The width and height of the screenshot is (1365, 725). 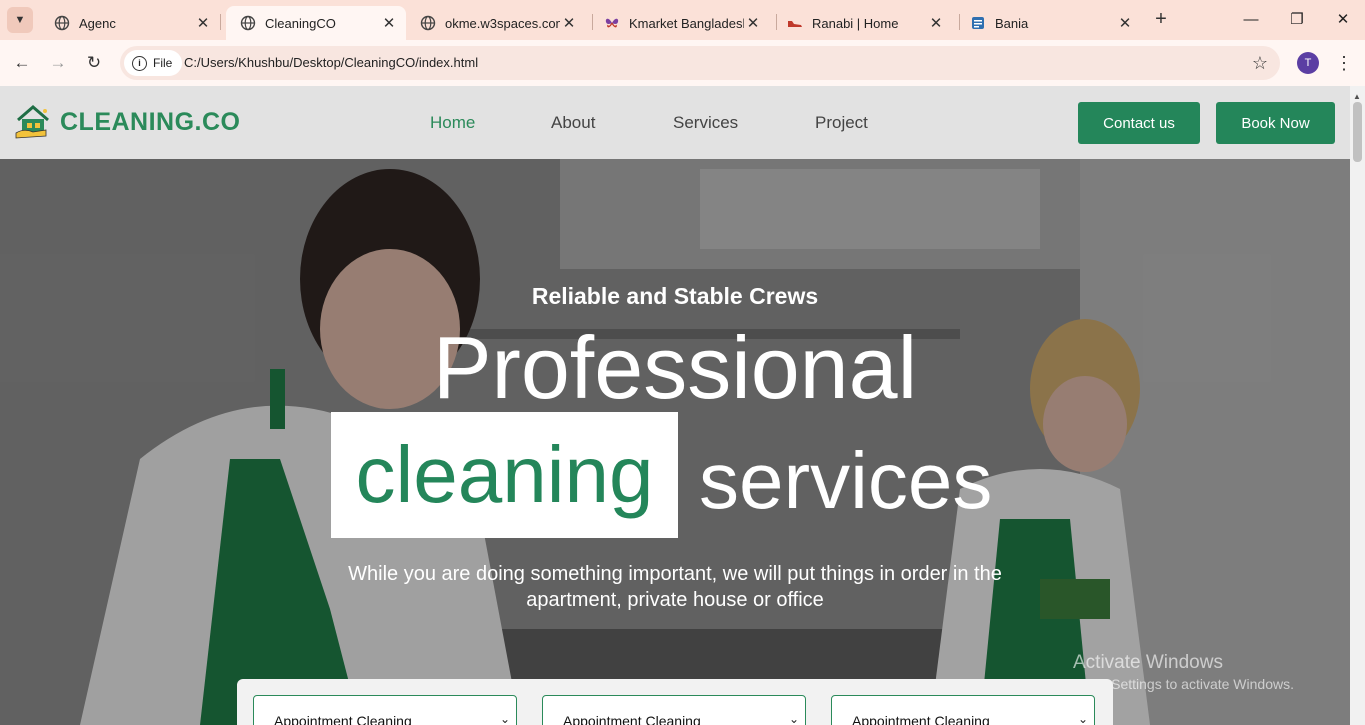 I want to click on restore-icon: ❐, so click(x=1297, y=19).